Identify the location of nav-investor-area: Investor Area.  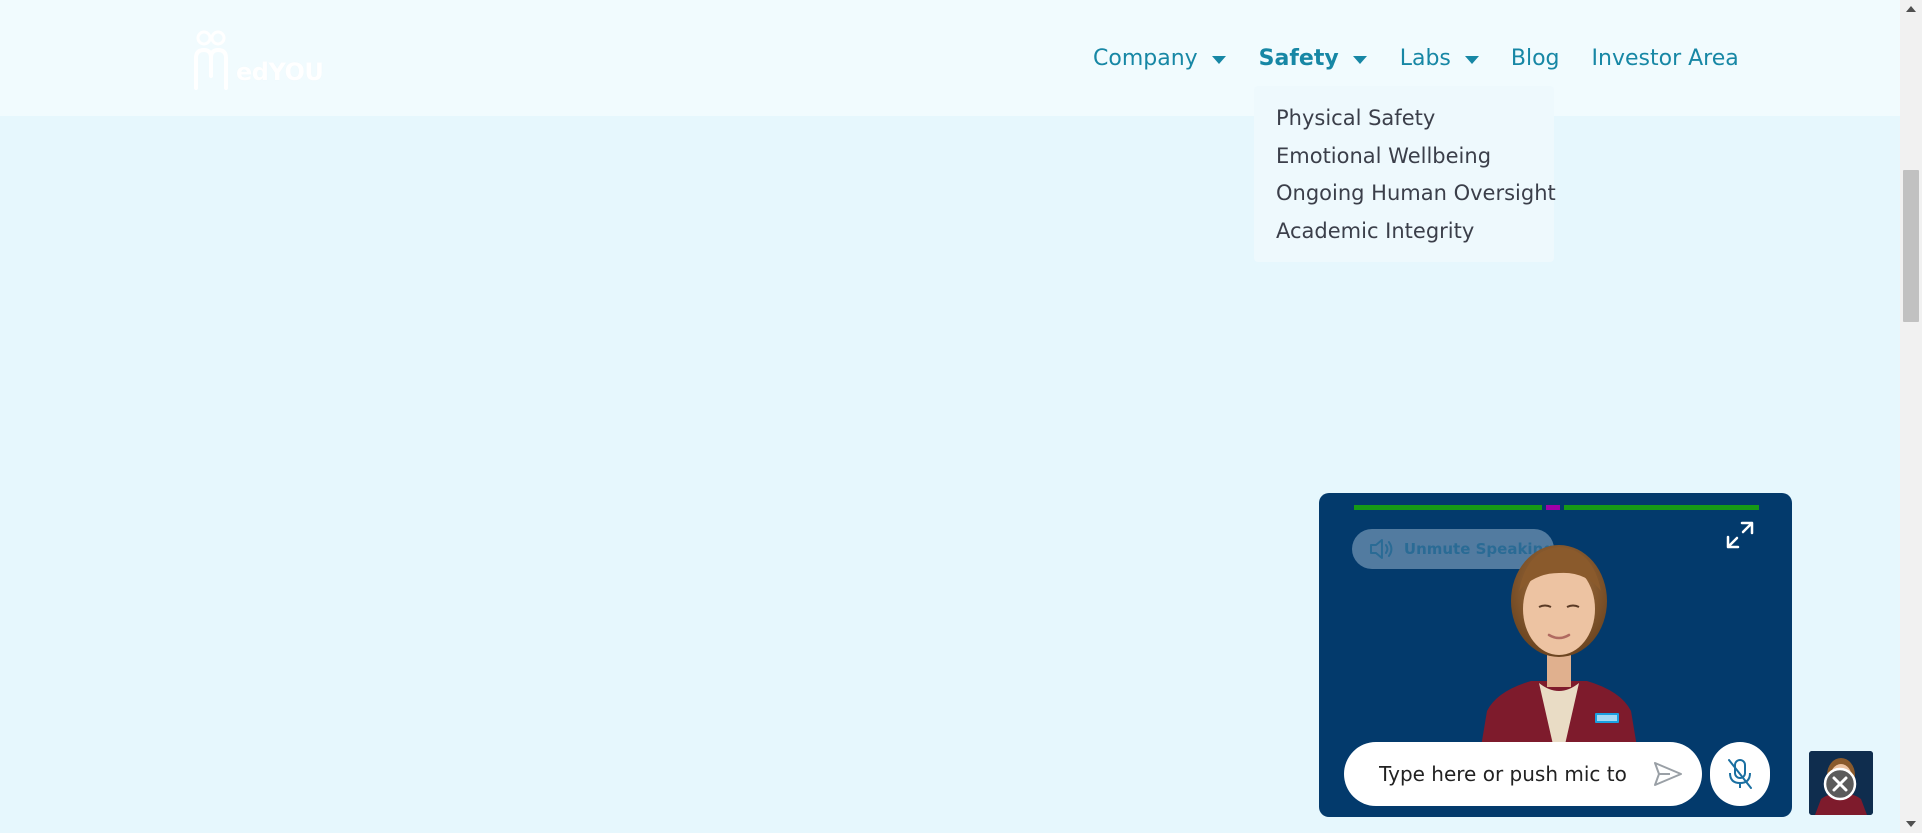
(1665, 58).